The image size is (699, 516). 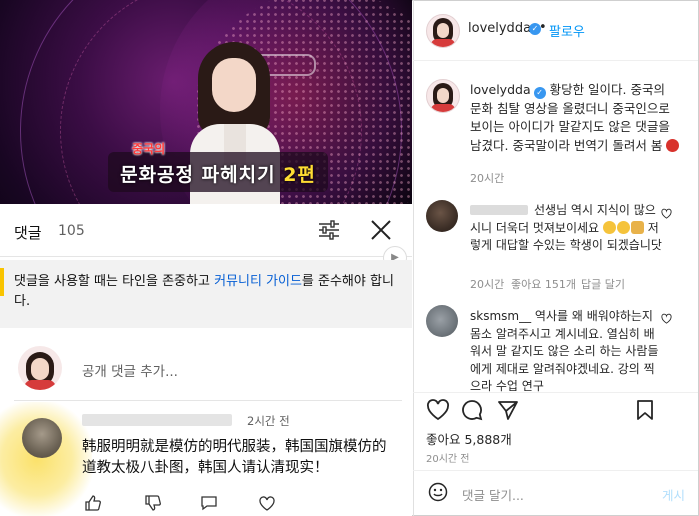 What do you see at coordinates (443, 31) in the screenshot?
I see `profile-avatar` at bounding box center [443, 31].